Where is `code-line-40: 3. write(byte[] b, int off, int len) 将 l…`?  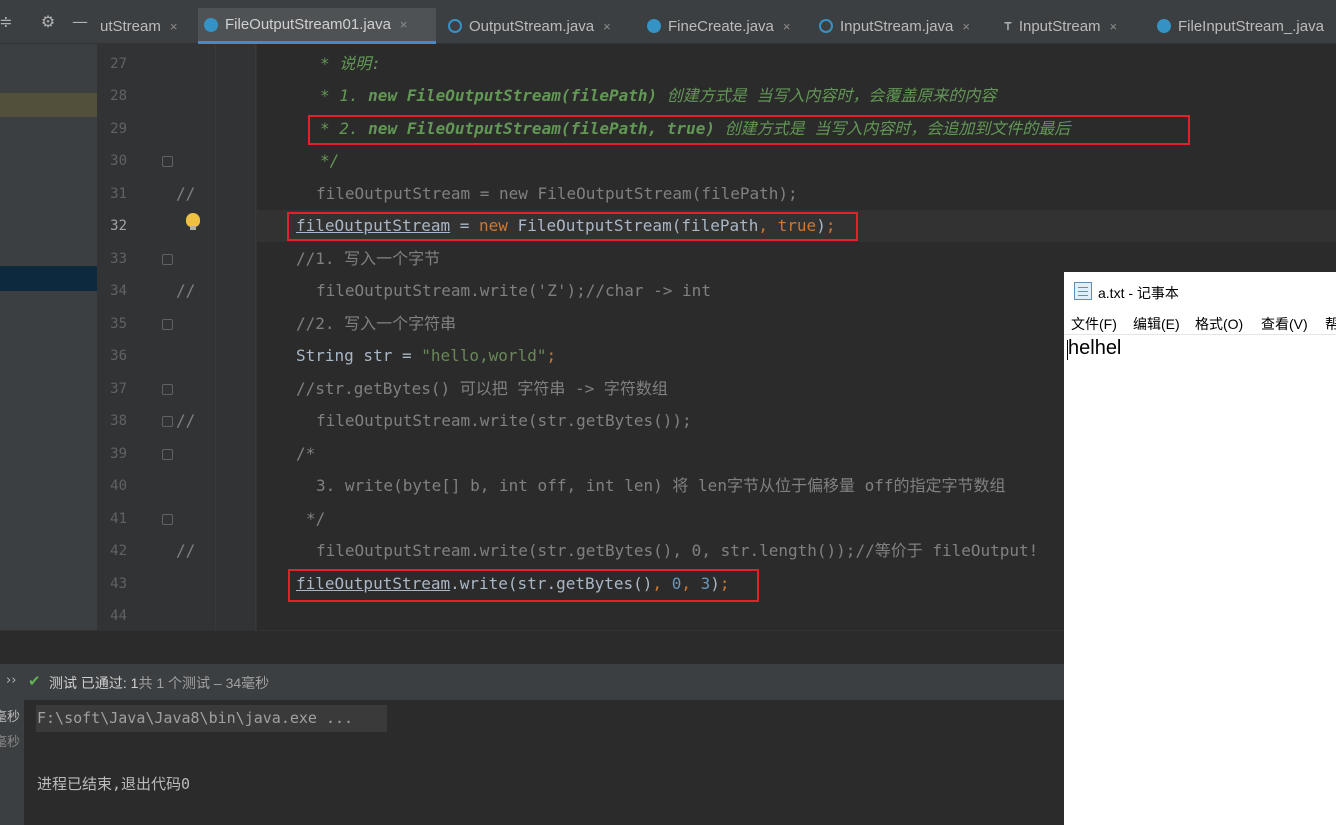 code-line-40: 3. write(byte[] b, int off, int len) 将 l… is located at coordinates (661, 485).